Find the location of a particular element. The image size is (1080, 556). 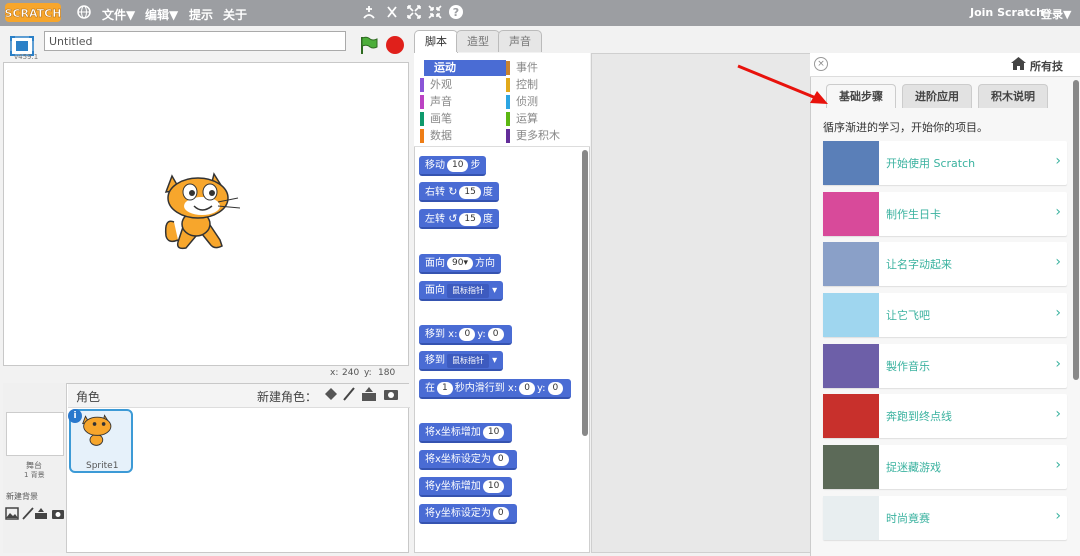

category-sensing: 侦测 is located at coordinates (546, 102).